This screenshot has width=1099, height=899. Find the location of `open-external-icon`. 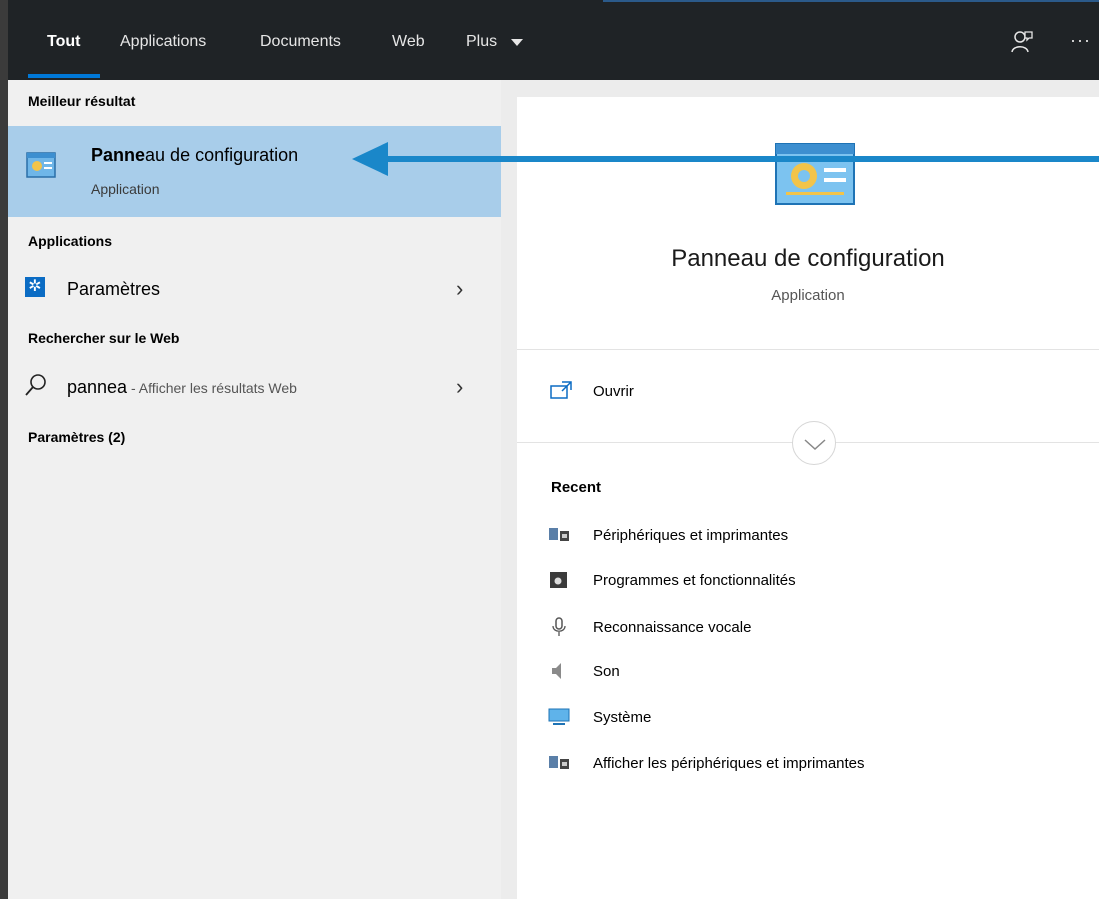

open-external-icon is located at coordinates (561, 390).